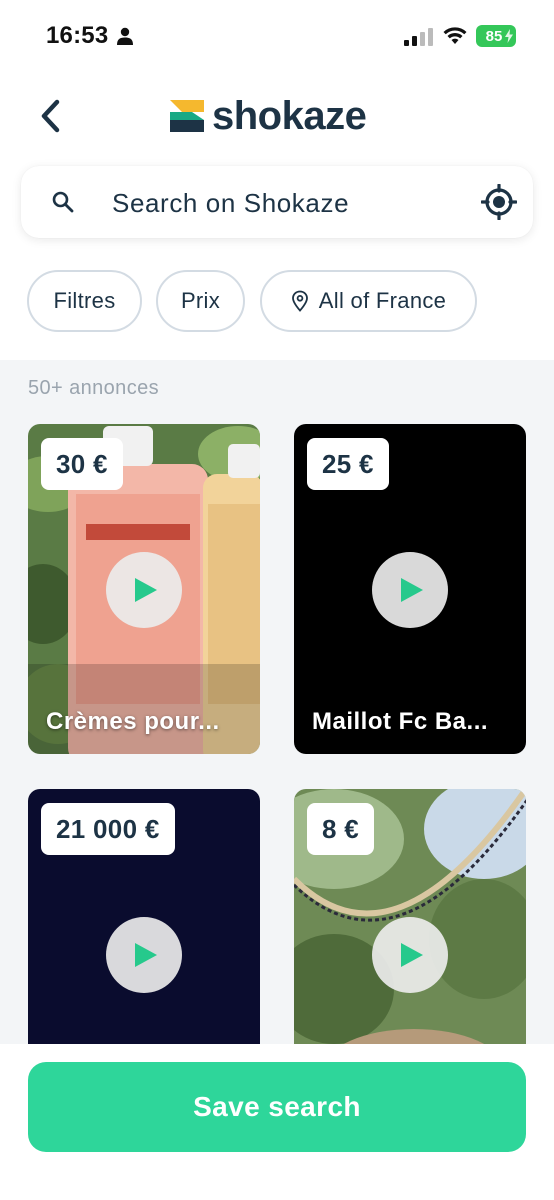 The image size is (554, 1200). I want to click on search-input: Search on Shokaze, so click(230, 203).